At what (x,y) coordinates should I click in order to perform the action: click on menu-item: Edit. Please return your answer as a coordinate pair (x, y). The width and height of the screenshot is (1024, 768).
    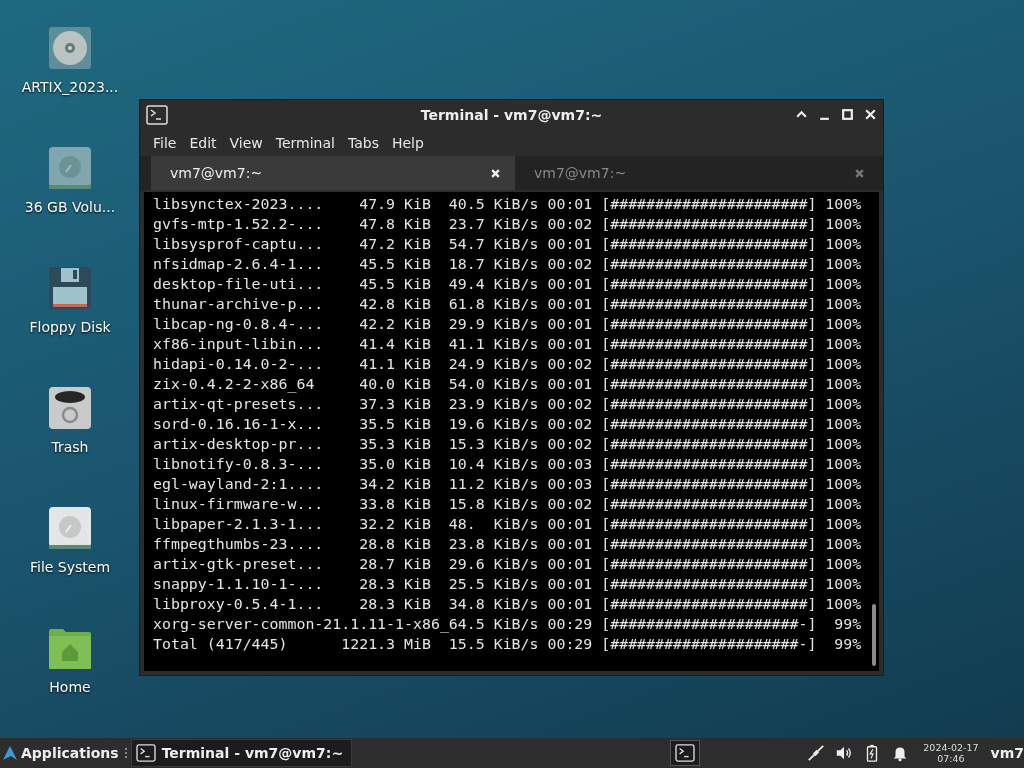
    Looking at the image, I should click on (204, 142).